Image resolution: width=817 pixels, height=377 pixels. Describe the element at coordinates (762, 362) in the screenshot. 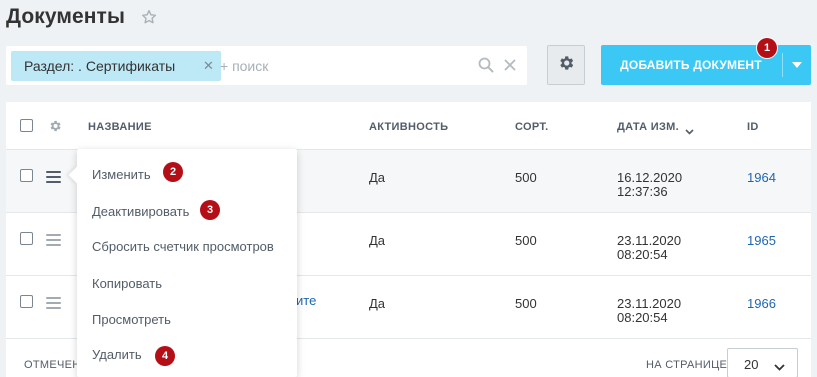

I see `per-page-select: 20` at that location.